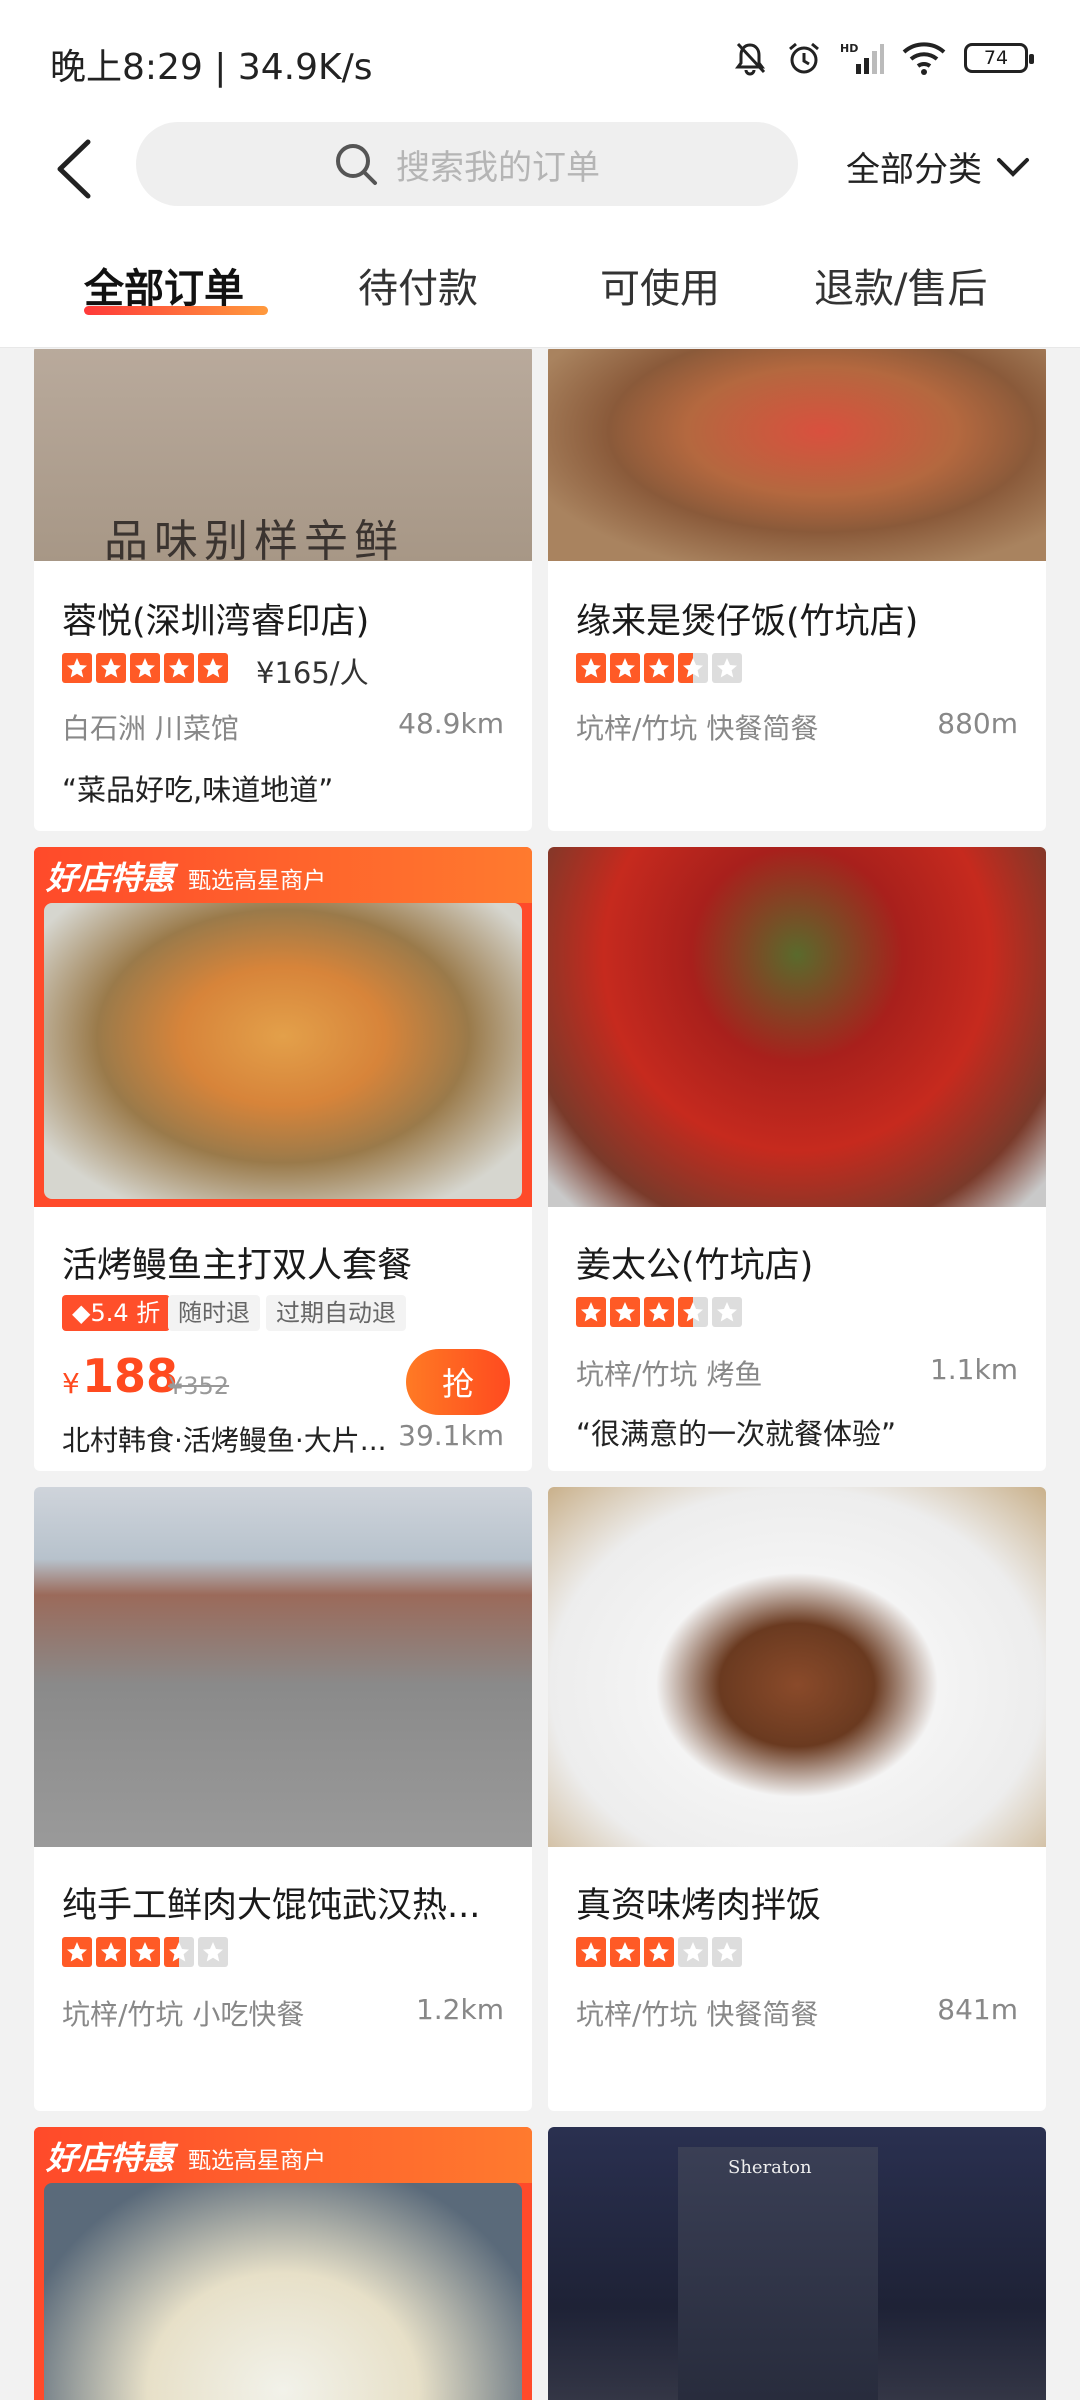 The width and height of the screenshot is (1080, 2400). I want to click on shop-card: 姜太公(竹坑店) 坑梓/竹坑 烤鱼 1.1km “很满意的一次就餐体验”, so click(797, 1159).